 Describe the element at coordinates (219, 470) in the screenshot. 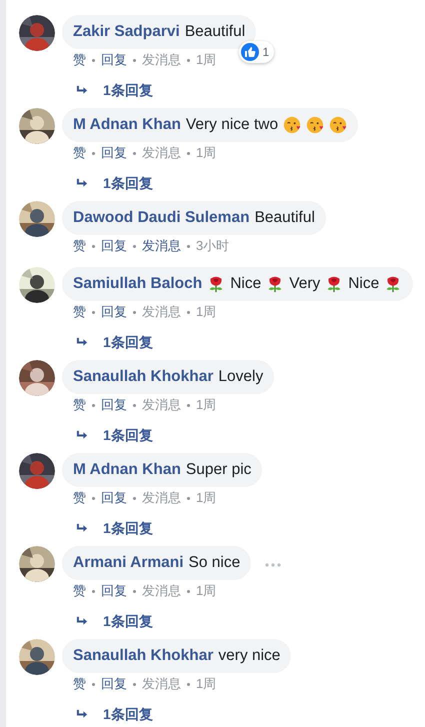

I see `comment-text: Super pic` at that location.